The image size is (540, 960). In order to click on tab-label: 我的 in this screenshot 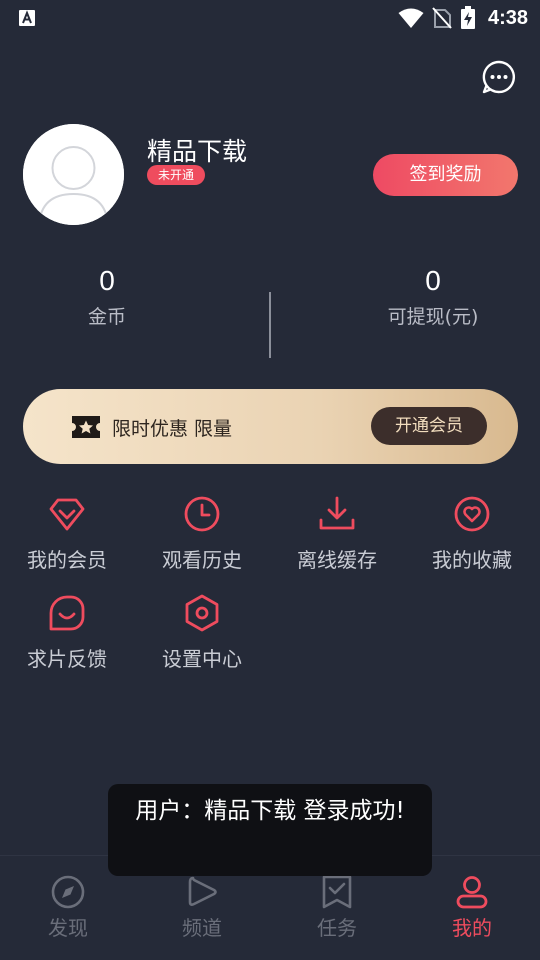, I will do `click(472, 928)`.